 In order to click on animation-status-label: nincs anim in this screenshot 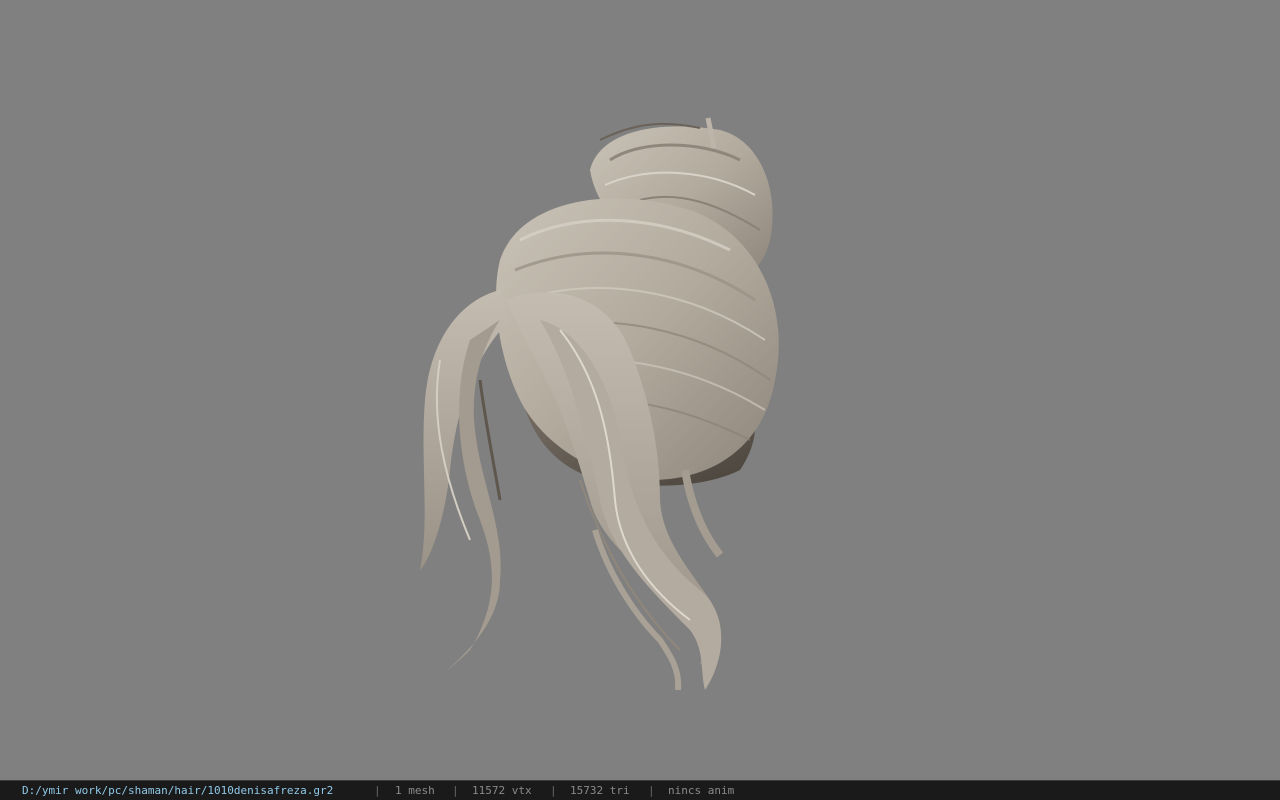, I will do `click(701, 790)`.